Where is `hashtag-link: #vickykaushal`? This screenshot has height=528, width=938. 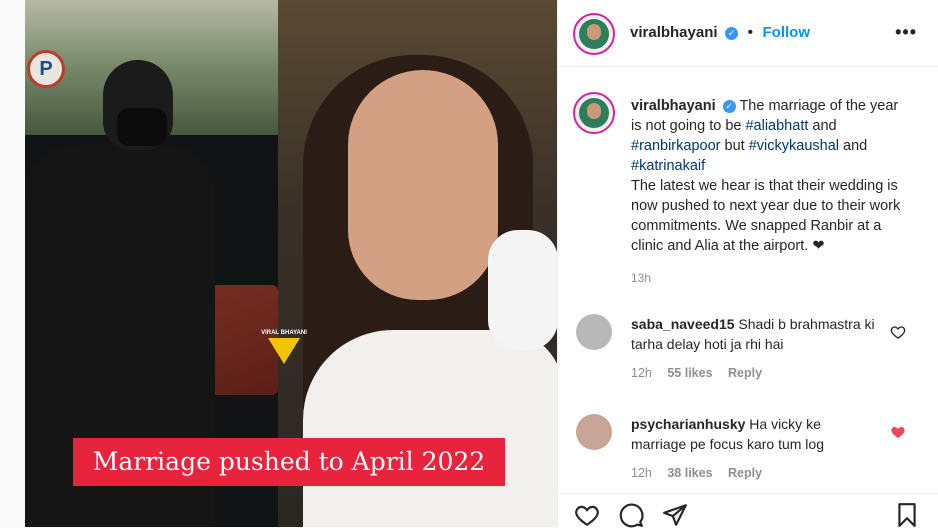 hashtag-link: #vickykaushal is located at coordinates (794, 146).